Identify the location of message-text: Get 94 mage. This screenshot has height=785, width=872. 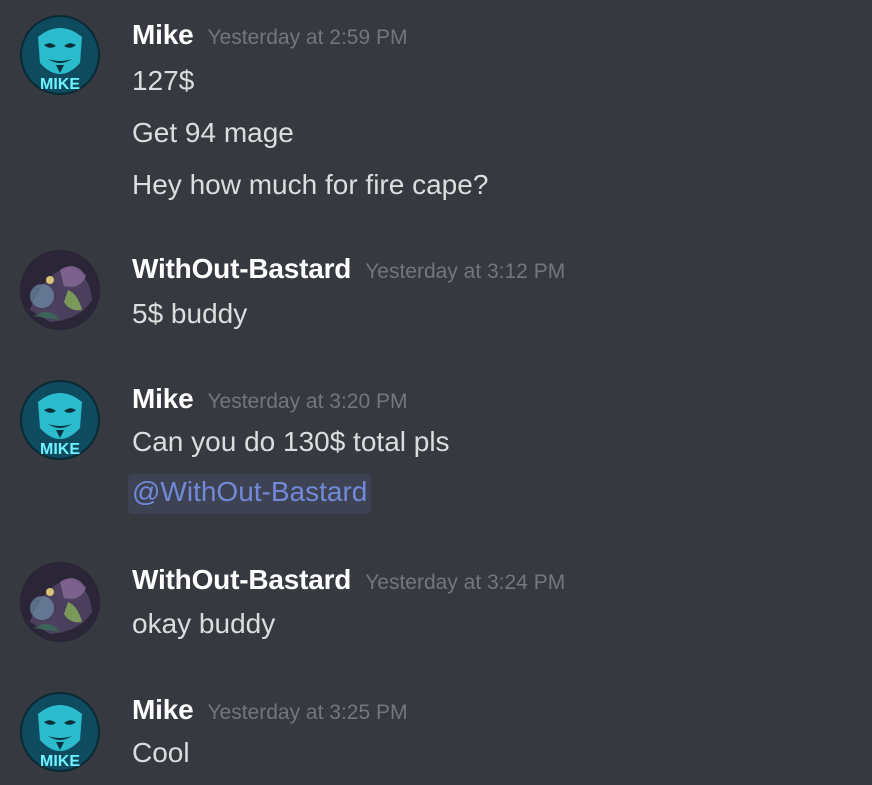
(213, 132).